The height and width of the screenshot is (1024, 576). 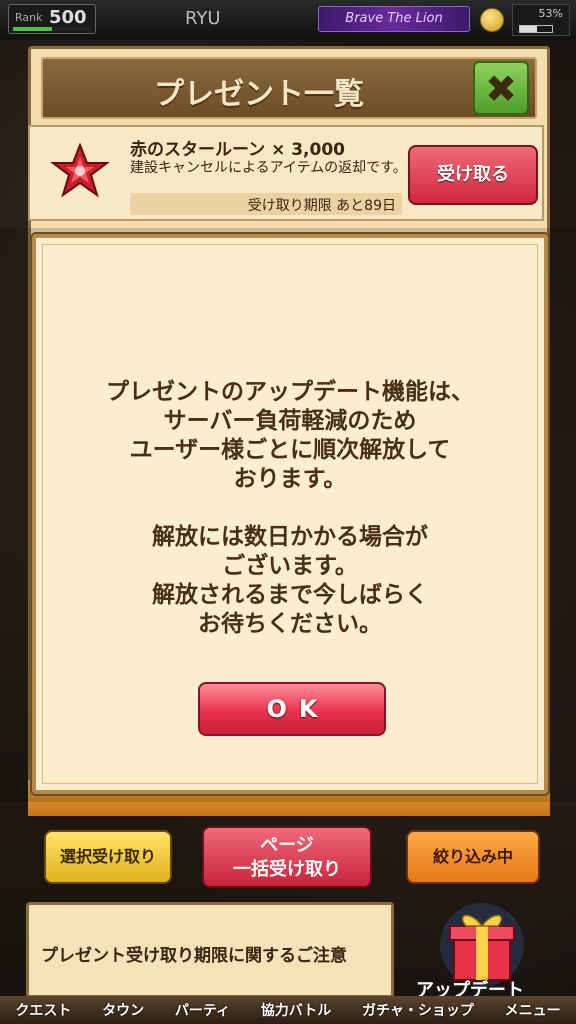 What do you see at coordinates (202, 1010) in the screenshot?
I see `nav-party: パーティ` at bounding box center [202, 1010].